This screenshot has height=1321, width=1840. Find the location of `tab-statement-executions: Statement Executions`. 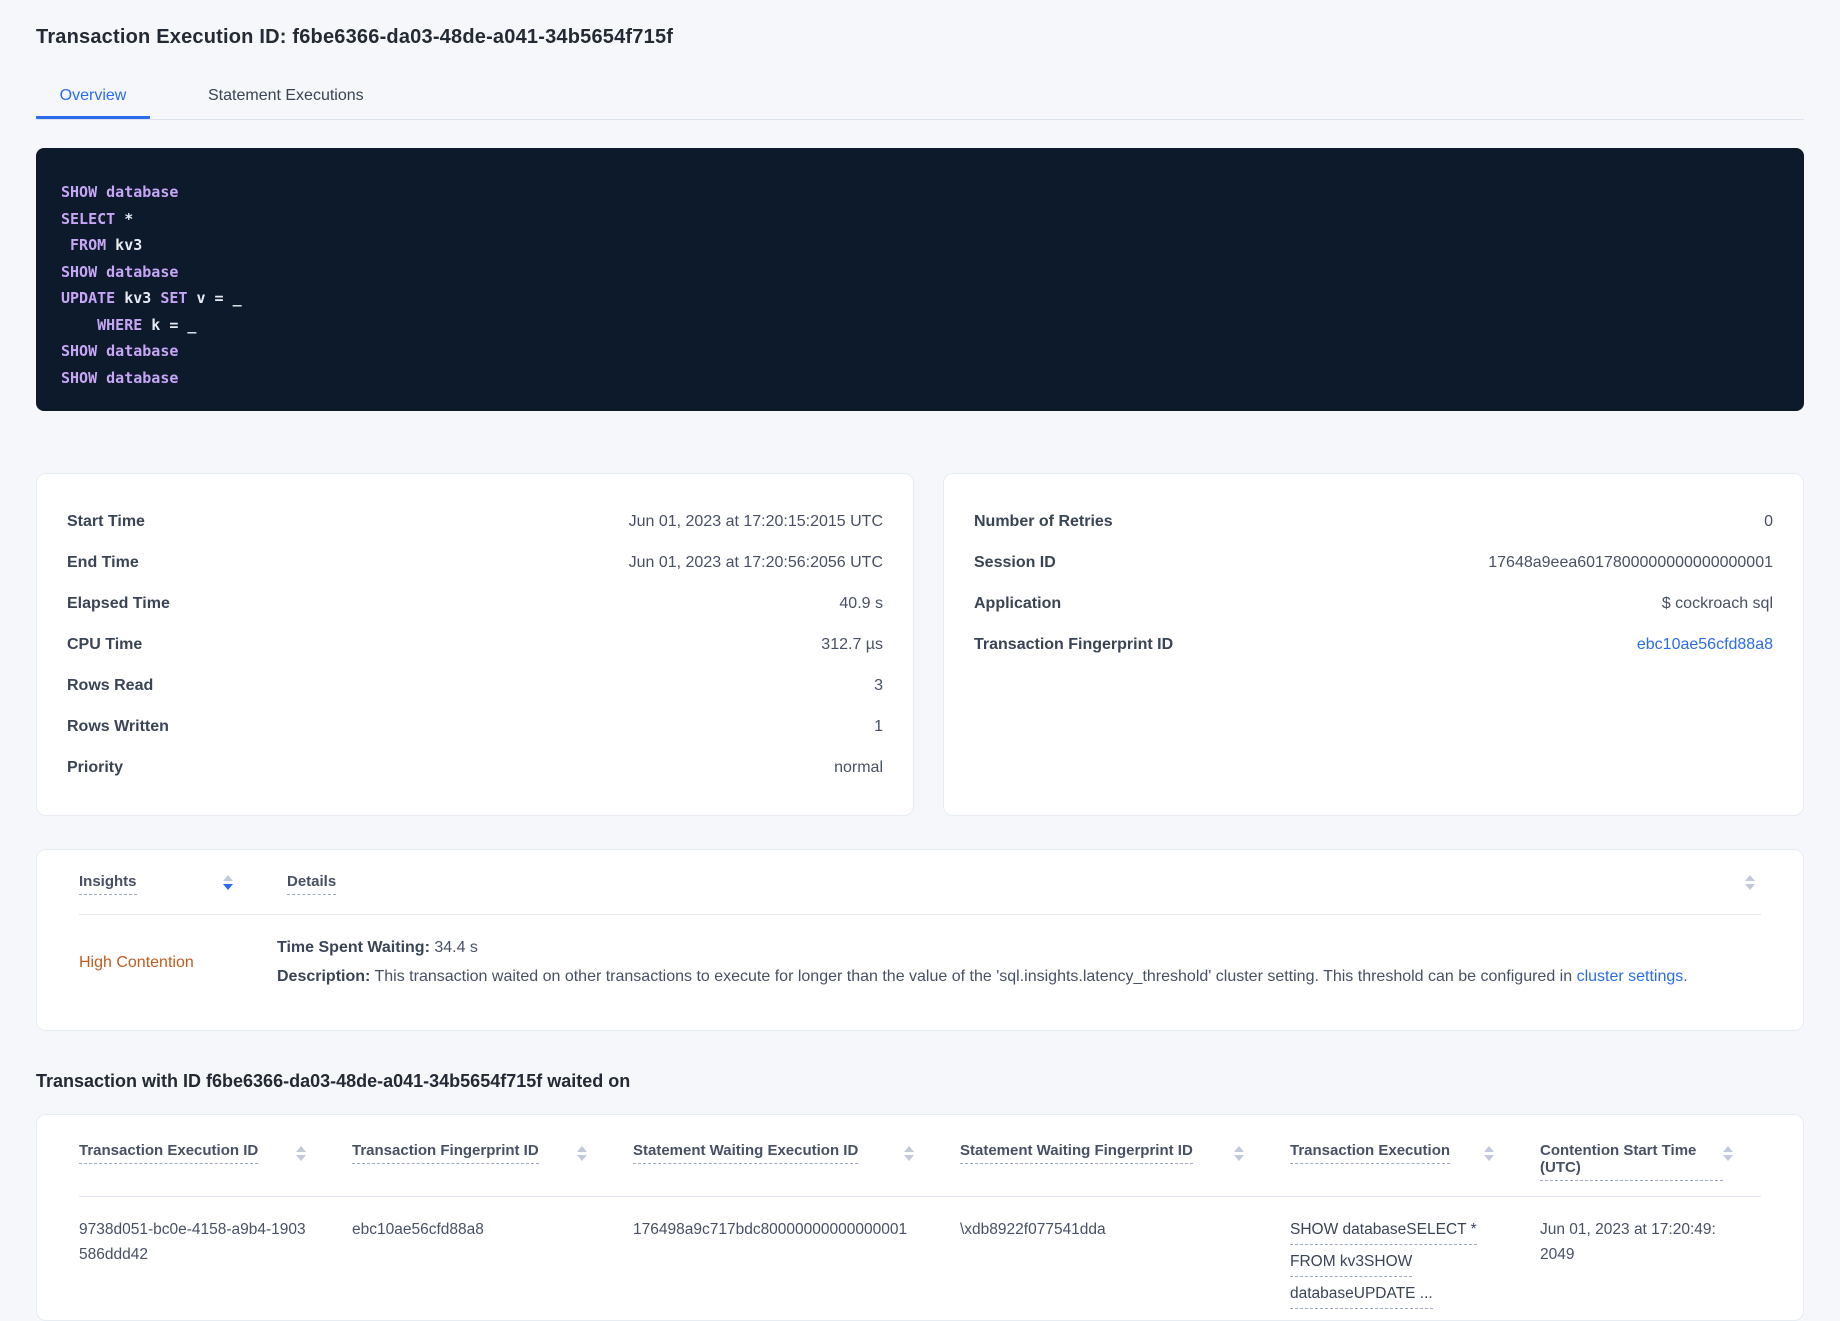

tab-statement-executions: Statement Executions is located at coordinates (286, 98).